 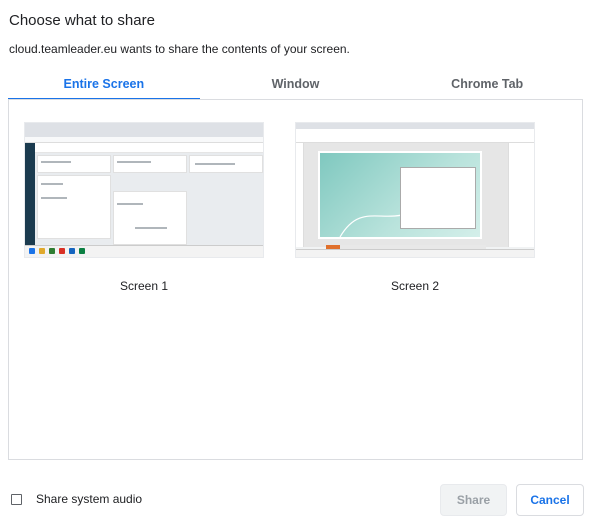 I want to click on source-tabs: Entire Screen Window Chrome Tab, so click(x=295, y=85).